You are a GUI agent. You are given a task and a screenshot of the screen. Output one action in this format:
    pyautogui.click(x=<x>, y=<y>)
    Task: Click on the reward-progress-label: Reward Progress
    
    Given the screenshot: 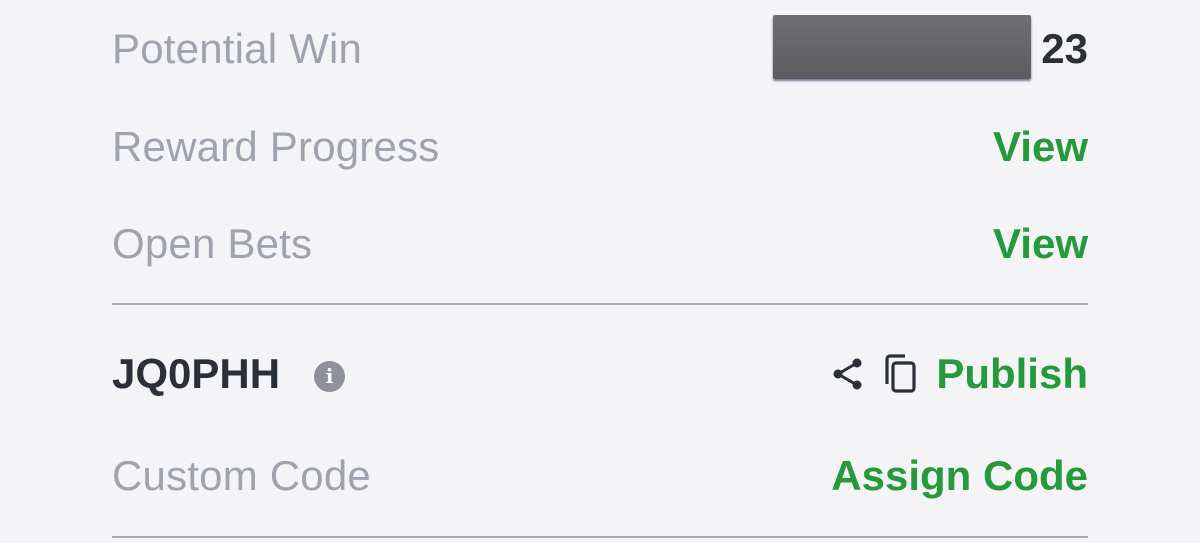 What is the action you would take?
    pyautogui.click(x=276, y=146)
    